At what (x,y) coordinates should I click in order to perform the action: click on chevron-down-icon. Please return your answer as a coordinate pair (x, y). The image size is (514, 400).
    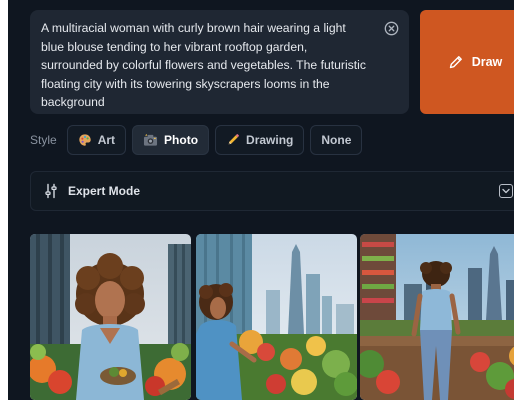
    Looking at the image, I should click on (506, 191).